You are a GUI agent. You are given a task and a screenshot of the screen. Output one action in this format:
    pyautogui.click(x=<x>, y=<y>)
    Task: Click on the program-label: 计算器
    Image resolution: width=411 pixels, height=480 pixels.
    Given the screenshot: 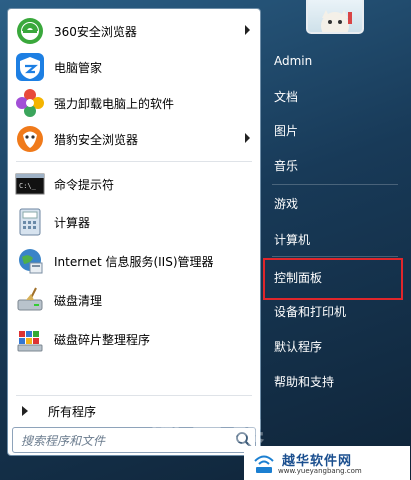 What is the action you would take?
    pyautogui.click(x=72, y=222)
    